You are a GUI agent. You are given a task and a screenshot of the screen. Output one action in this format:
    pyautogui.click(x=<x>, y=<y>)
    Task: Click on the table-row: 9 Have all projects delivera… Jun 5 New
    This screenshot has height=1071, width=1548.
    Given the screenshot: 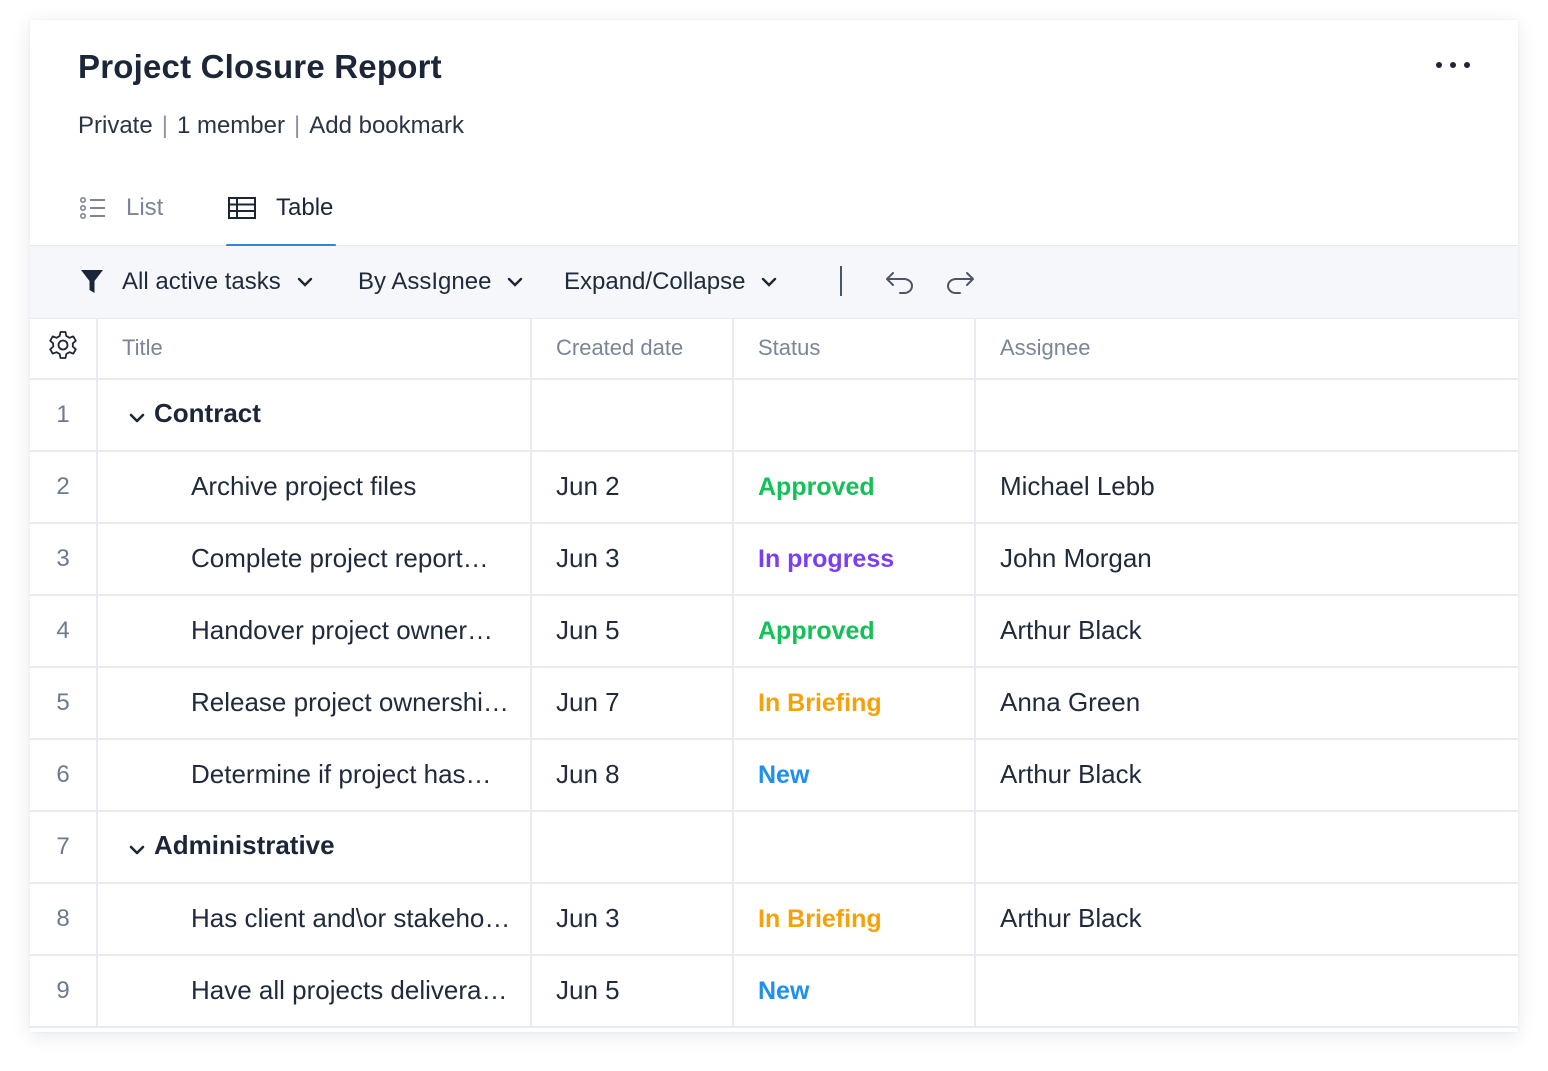 What is the action you would take?
    pyautogui.click(x=774, y=991)
    